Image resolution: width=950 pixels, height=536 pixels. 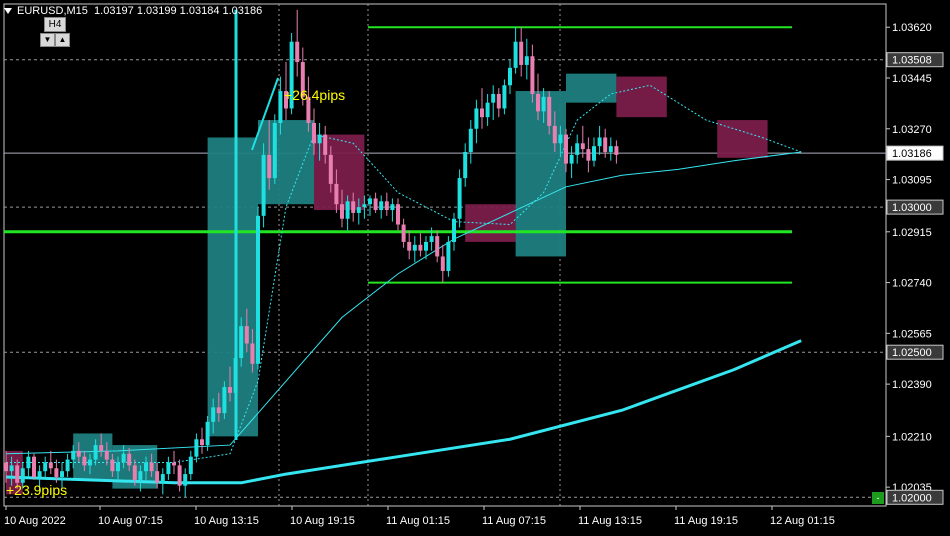 I want to click on chart-shift-button: -, so click(x=878, y=498).